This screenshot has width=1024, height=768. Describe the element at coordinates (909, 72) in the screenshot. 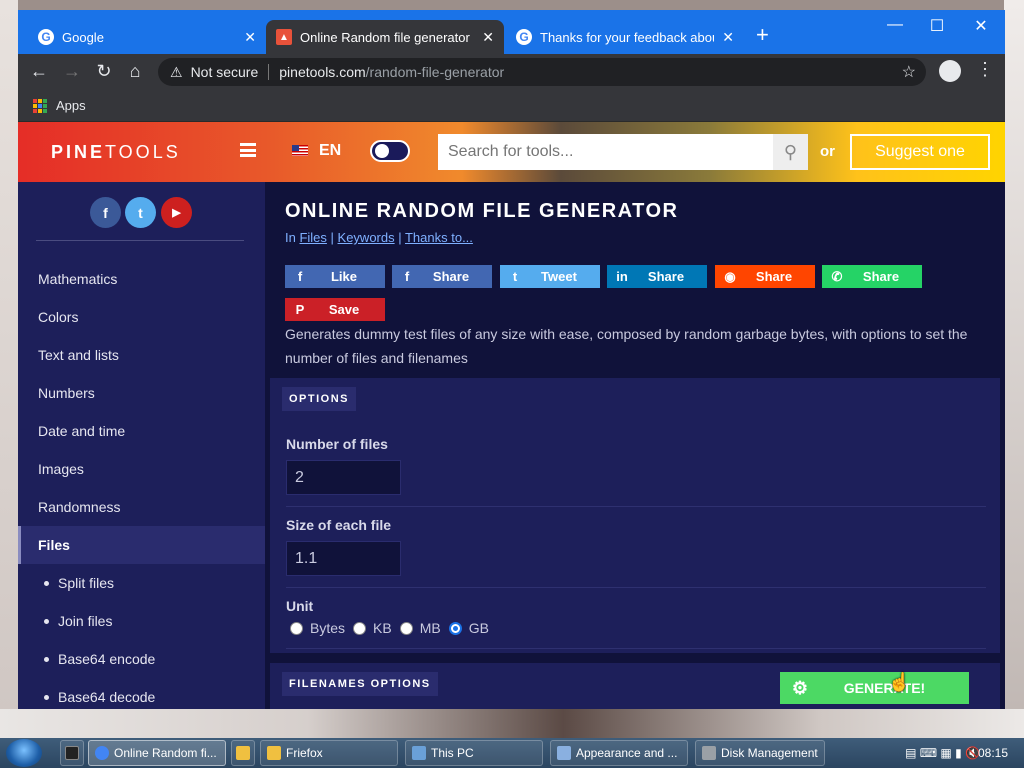

I see `bookmark-star-icon: ☆` at that location.